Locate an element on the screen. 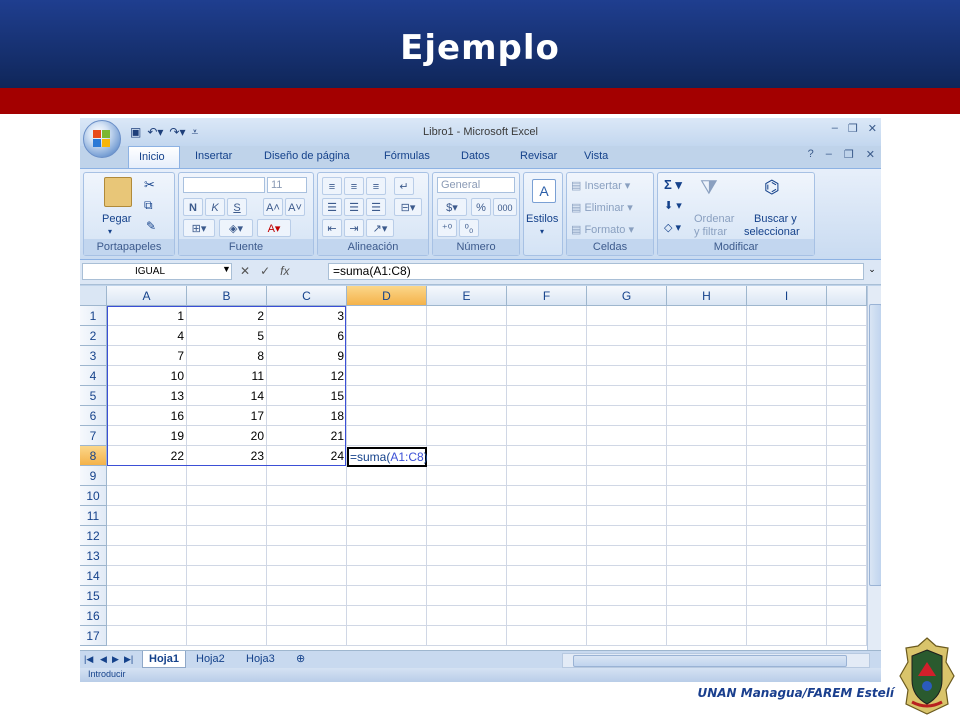  help-icon: ? is located at coordinates (811, 154).